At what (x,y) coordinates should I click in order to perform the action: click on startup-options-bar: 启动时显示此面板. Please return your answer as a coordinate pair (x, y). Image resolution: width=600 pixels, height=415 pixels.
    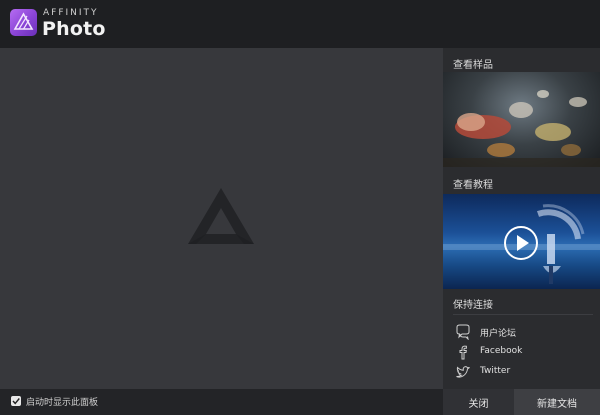
    Looking at the image, I should click on (221, 402).